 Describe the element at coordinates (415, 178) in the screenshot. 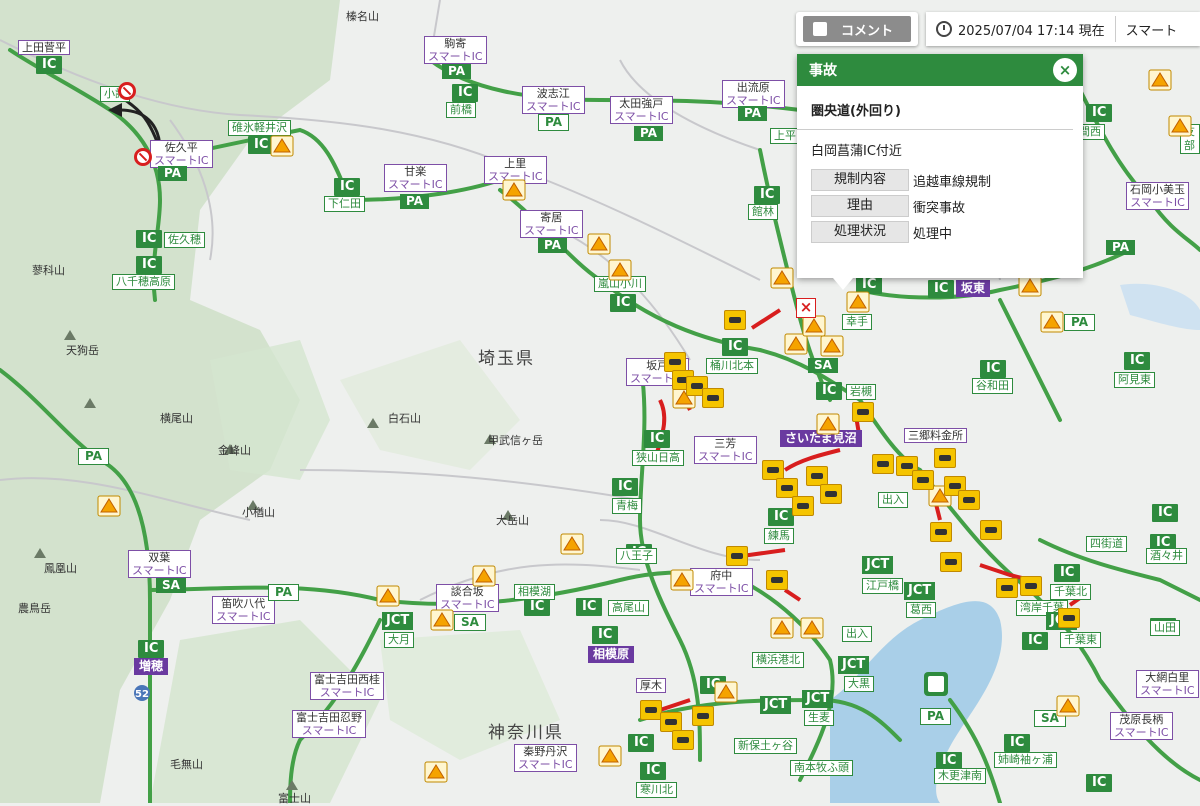

I see `smart-ic-kanra: 甘楽 スマートIC` at that location.